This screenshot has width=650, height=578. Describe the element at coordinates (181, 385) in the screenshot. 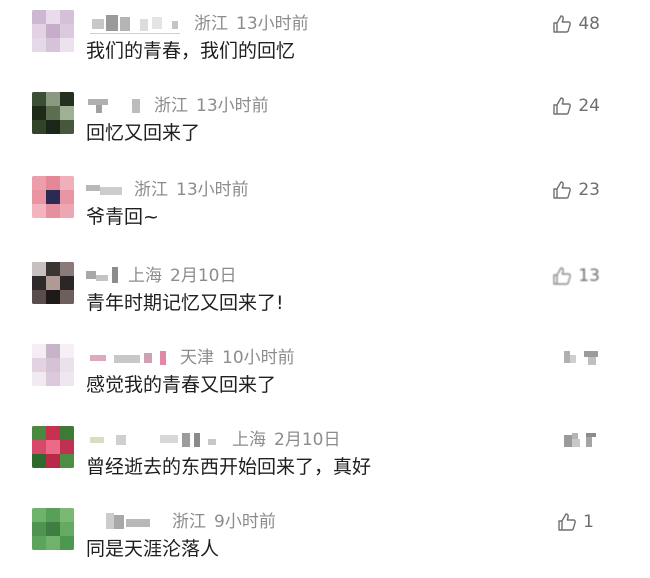

I see `comment-text: 感觉我的青春又回来了` at that location.